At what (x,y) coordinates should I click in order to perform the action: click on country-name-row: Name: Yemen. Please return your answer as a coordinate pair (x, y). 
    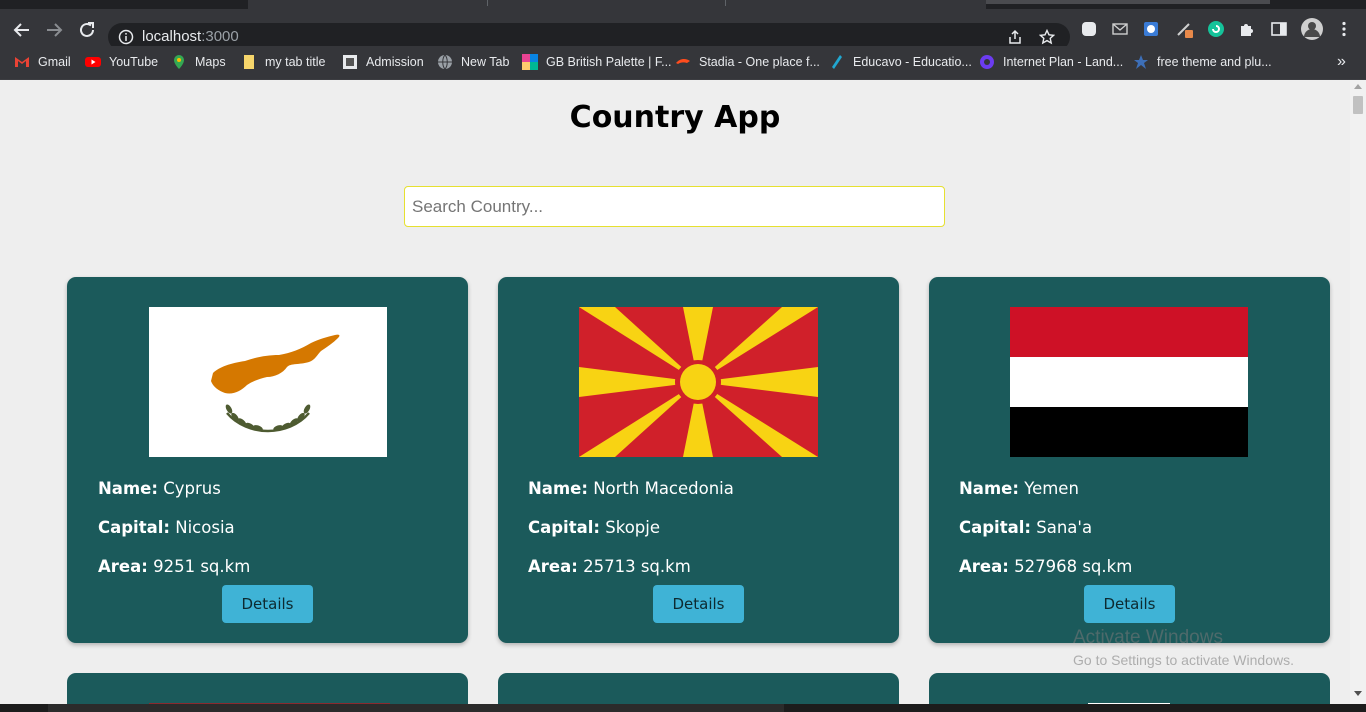
    Looking at the image, I should click on (1019, 488).